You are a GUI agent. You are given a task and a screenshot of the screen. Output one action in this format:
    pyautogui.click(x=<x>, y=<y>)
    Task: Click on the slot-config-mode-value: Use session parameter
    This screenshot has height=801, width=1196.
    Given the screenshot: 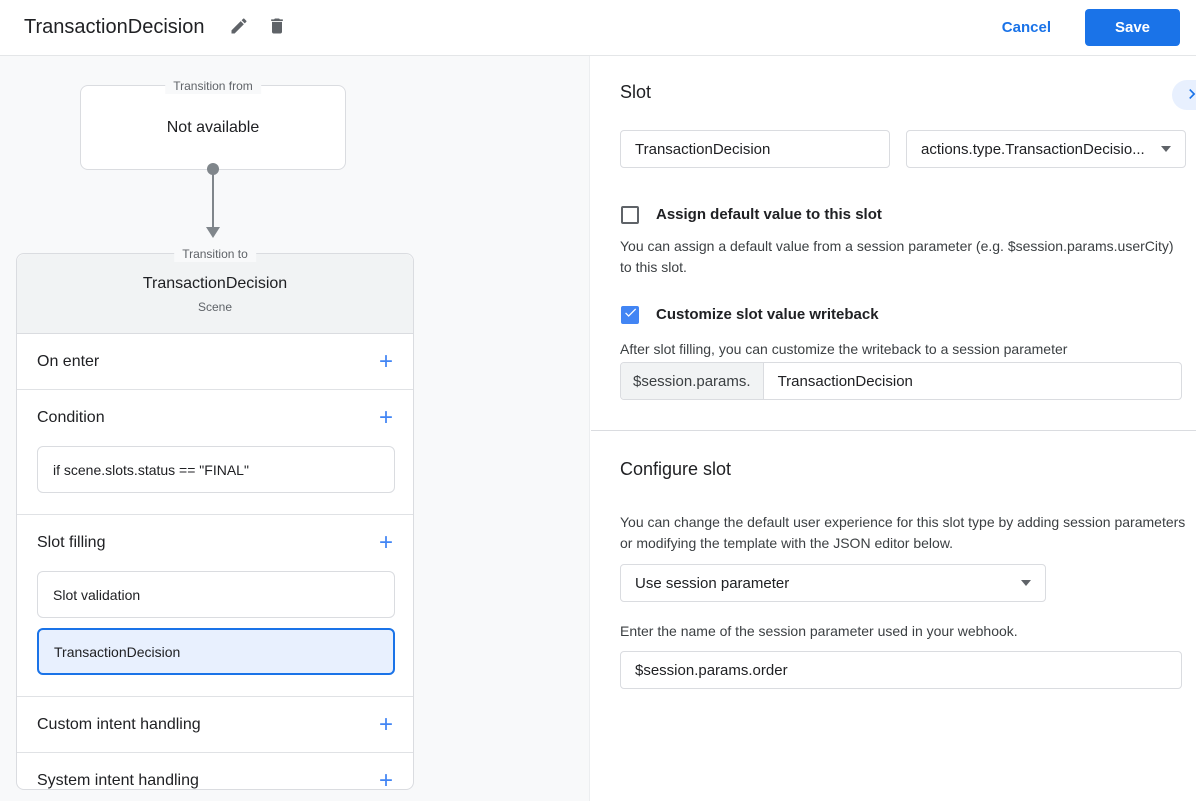 What is the action you would take?
    pyautogui.click(x=712, y=583)
    